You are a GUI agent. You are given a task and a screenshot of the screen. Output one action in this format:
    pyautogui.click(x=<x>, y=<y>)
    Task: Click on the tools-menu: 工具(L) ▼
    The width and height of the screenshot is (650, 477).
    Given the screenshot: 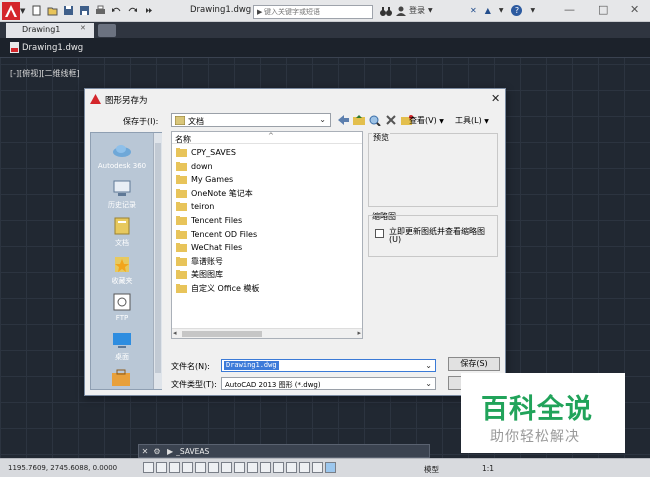 What is the action you would take?
    pyautogui.click(x=472, y=120)
    